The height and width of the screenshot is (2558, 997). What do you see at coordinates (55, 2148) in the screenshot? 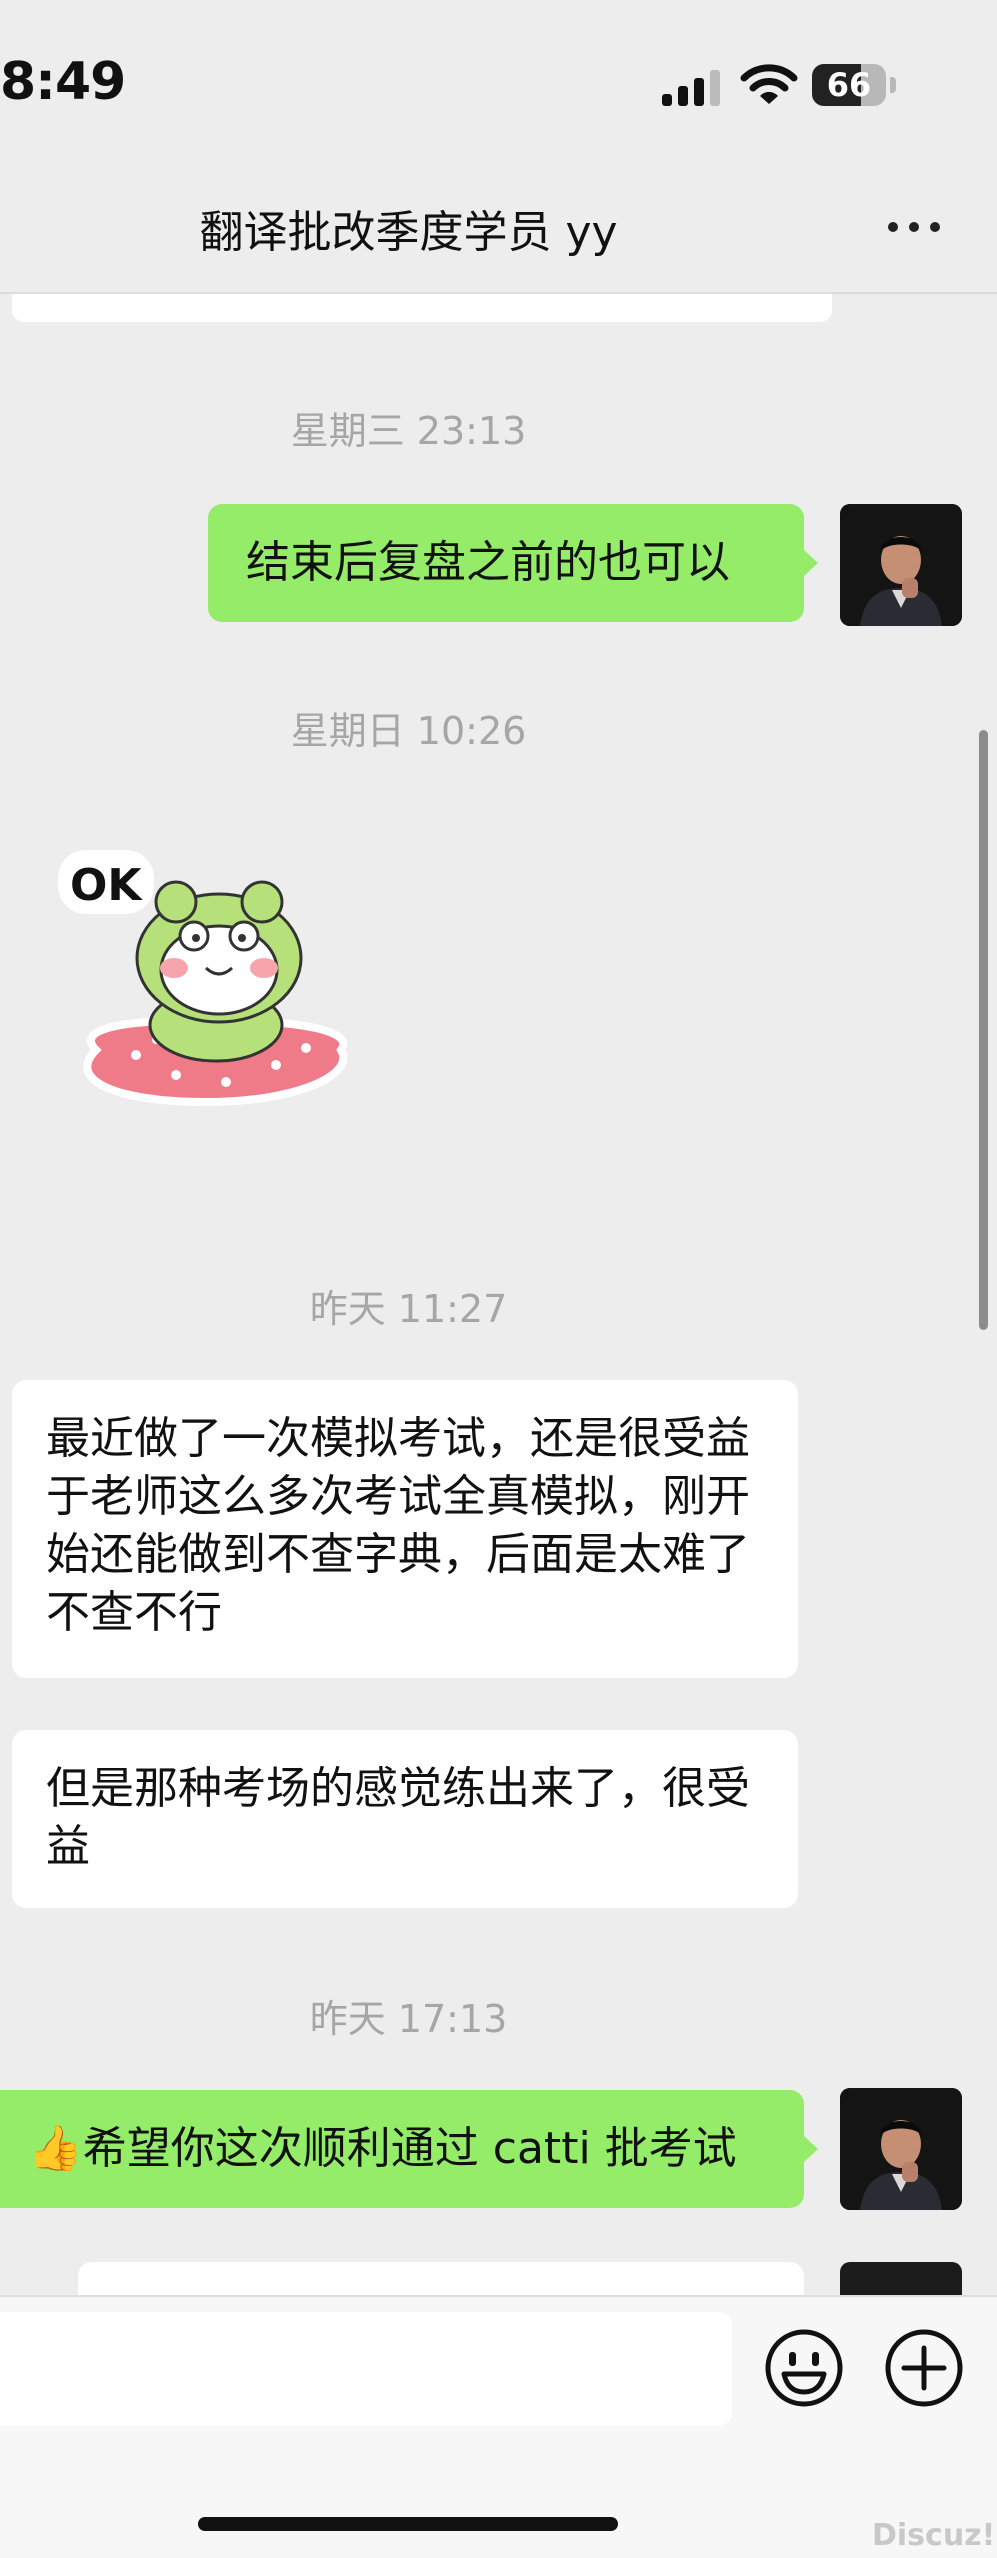
I see `thumbs-up-emoji: 👍` at bounding box center [55, 2148].